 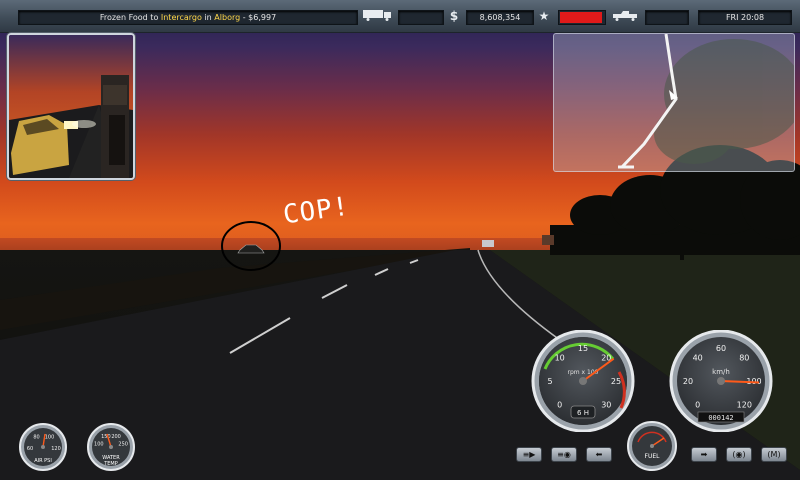 What do you see at coordinates (774, 454) in the screenshot?
I see `map-button: (M)` at bounding box center [774, 454].